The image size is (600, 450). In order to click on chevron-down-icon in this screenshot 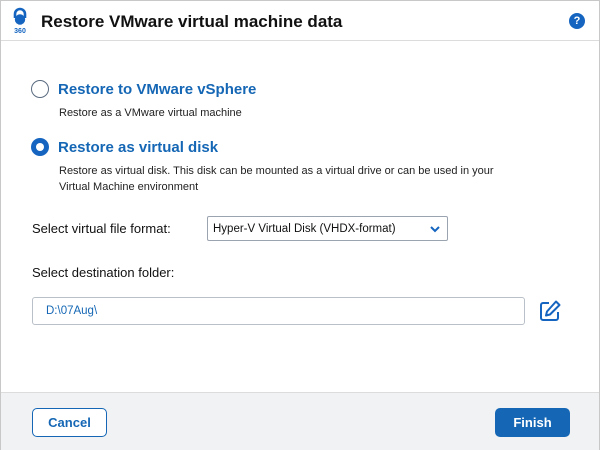, I will do `click(435, 229)`.